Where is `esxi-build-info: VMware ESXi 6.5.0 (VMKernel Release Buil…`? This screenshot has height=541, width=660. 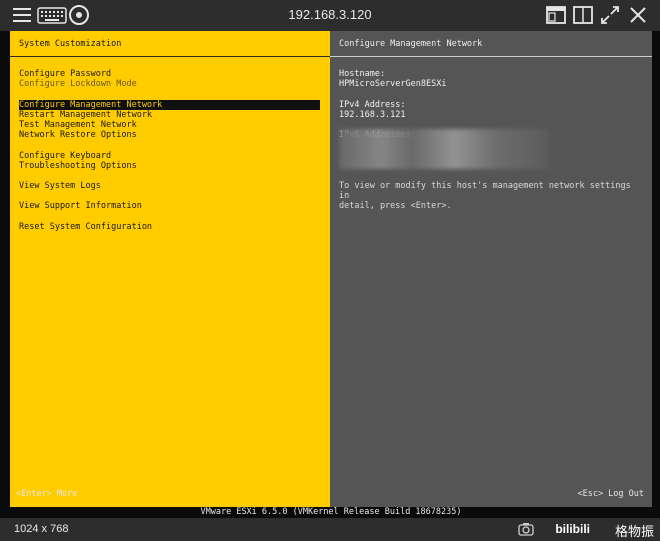
esxi-build-info: VMware ESXi 6.5.0 (VMKernel Release Buil… is located at coordinates (331, 512).